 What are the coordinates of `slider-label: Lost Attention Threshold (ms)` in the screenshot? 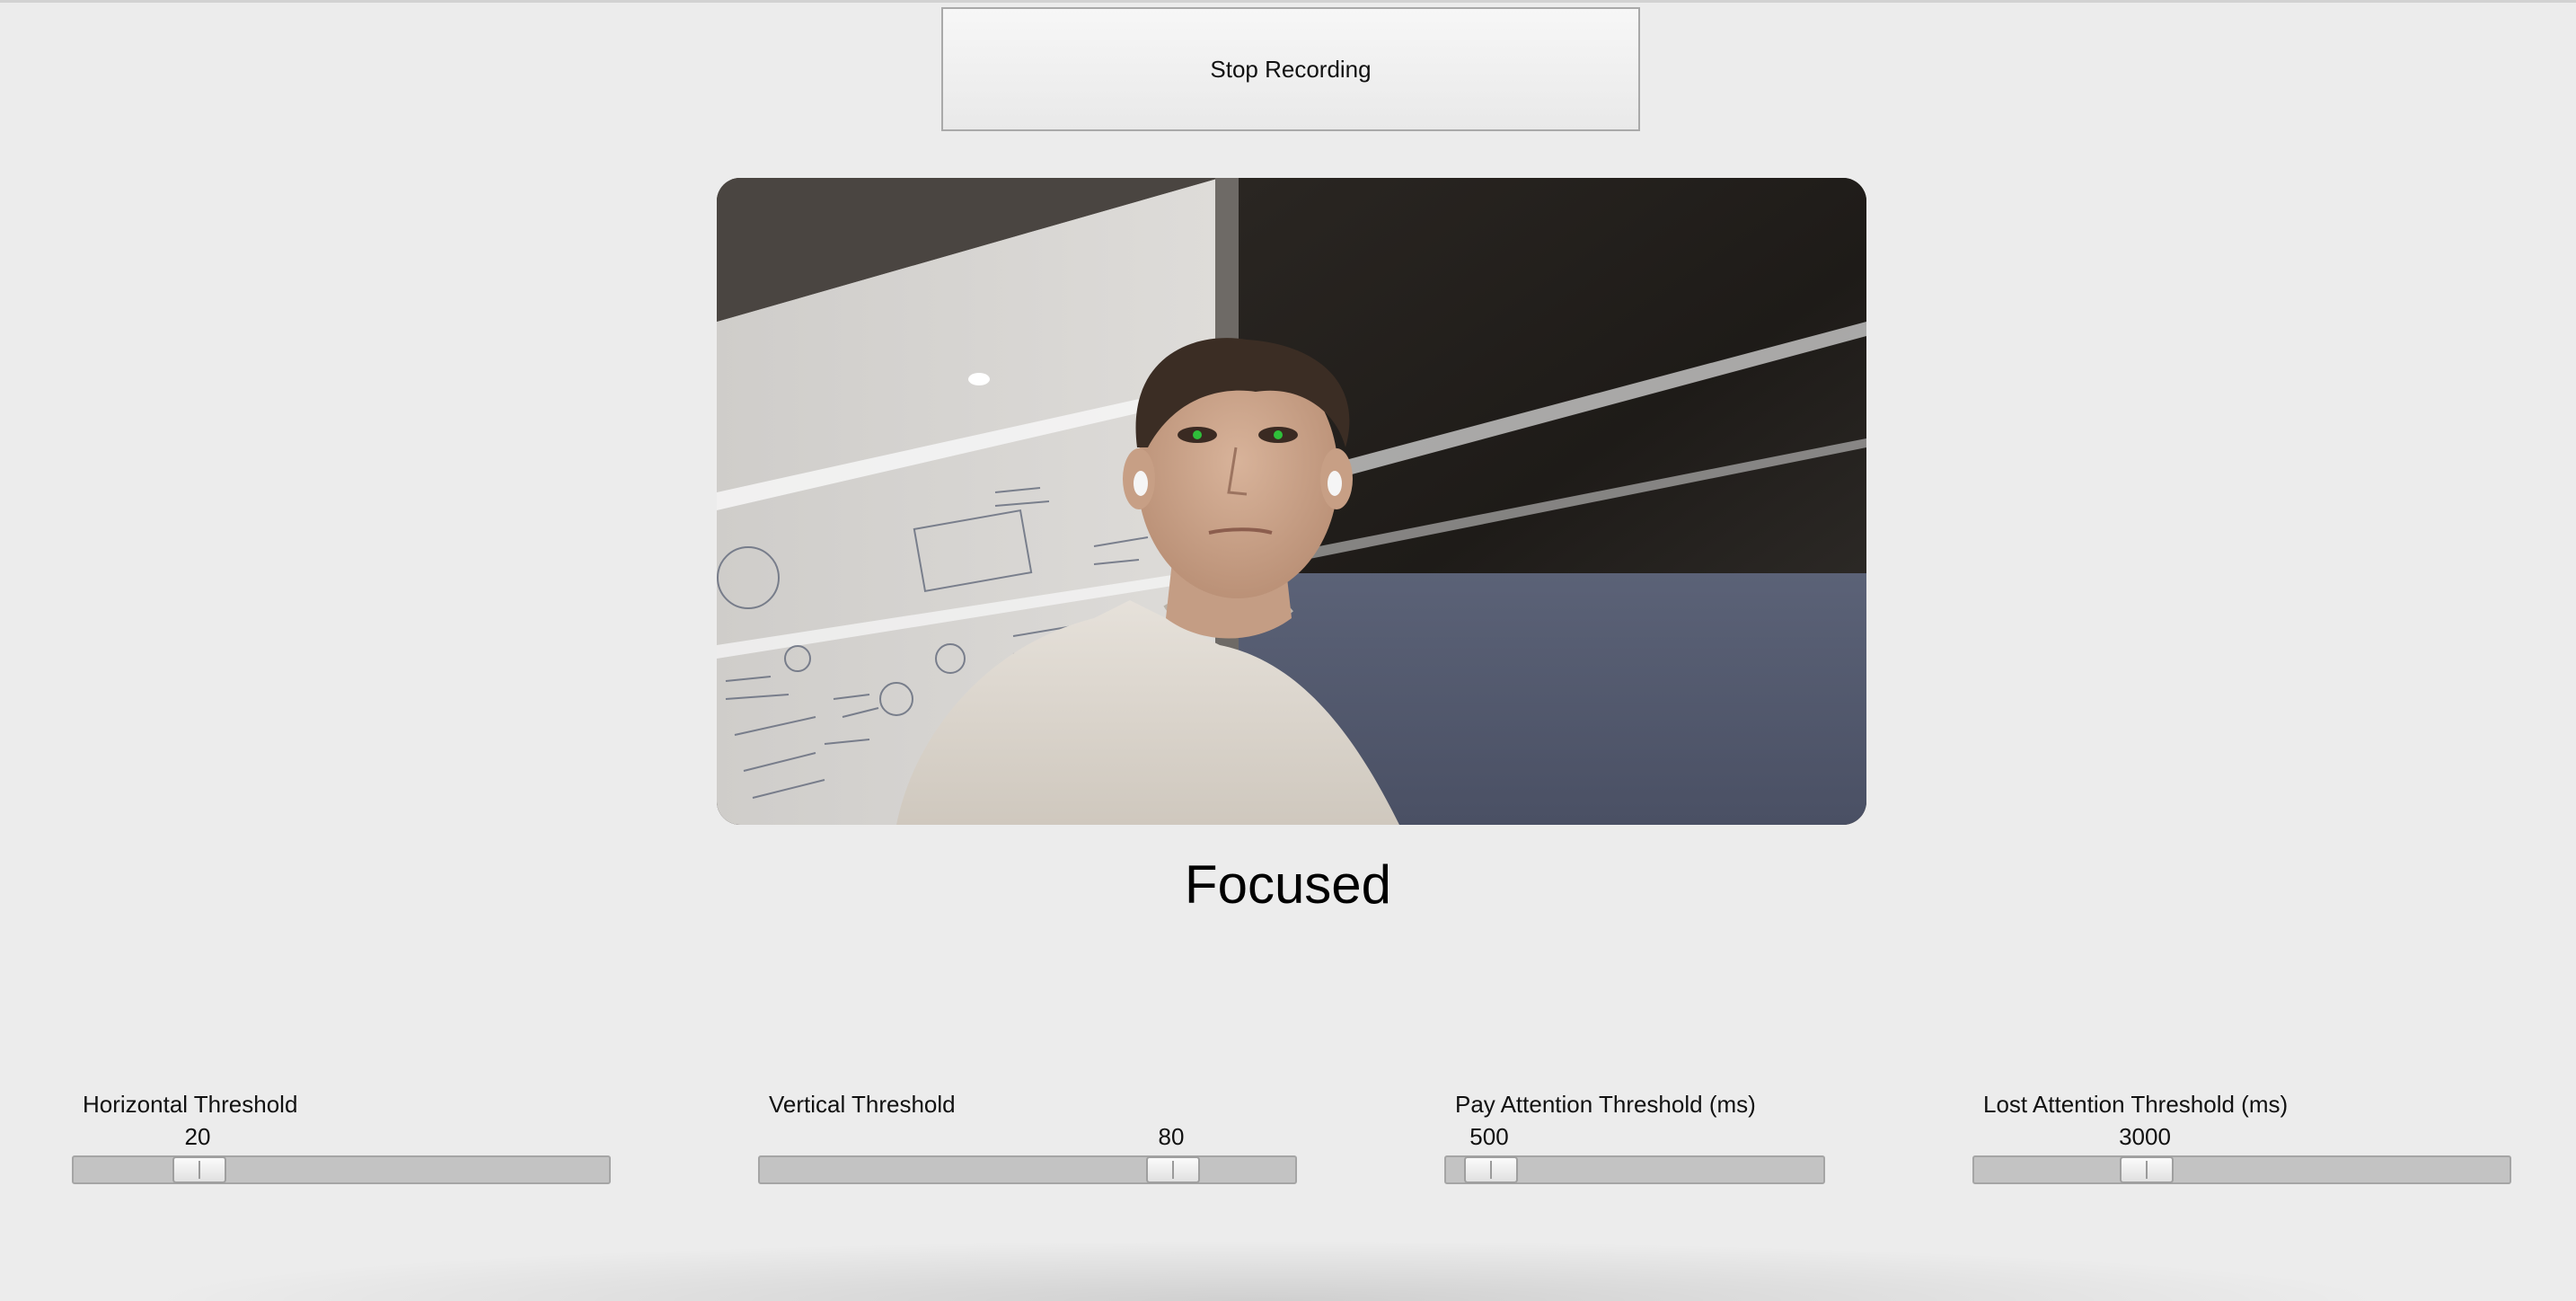 It's located at (2136, 1104).